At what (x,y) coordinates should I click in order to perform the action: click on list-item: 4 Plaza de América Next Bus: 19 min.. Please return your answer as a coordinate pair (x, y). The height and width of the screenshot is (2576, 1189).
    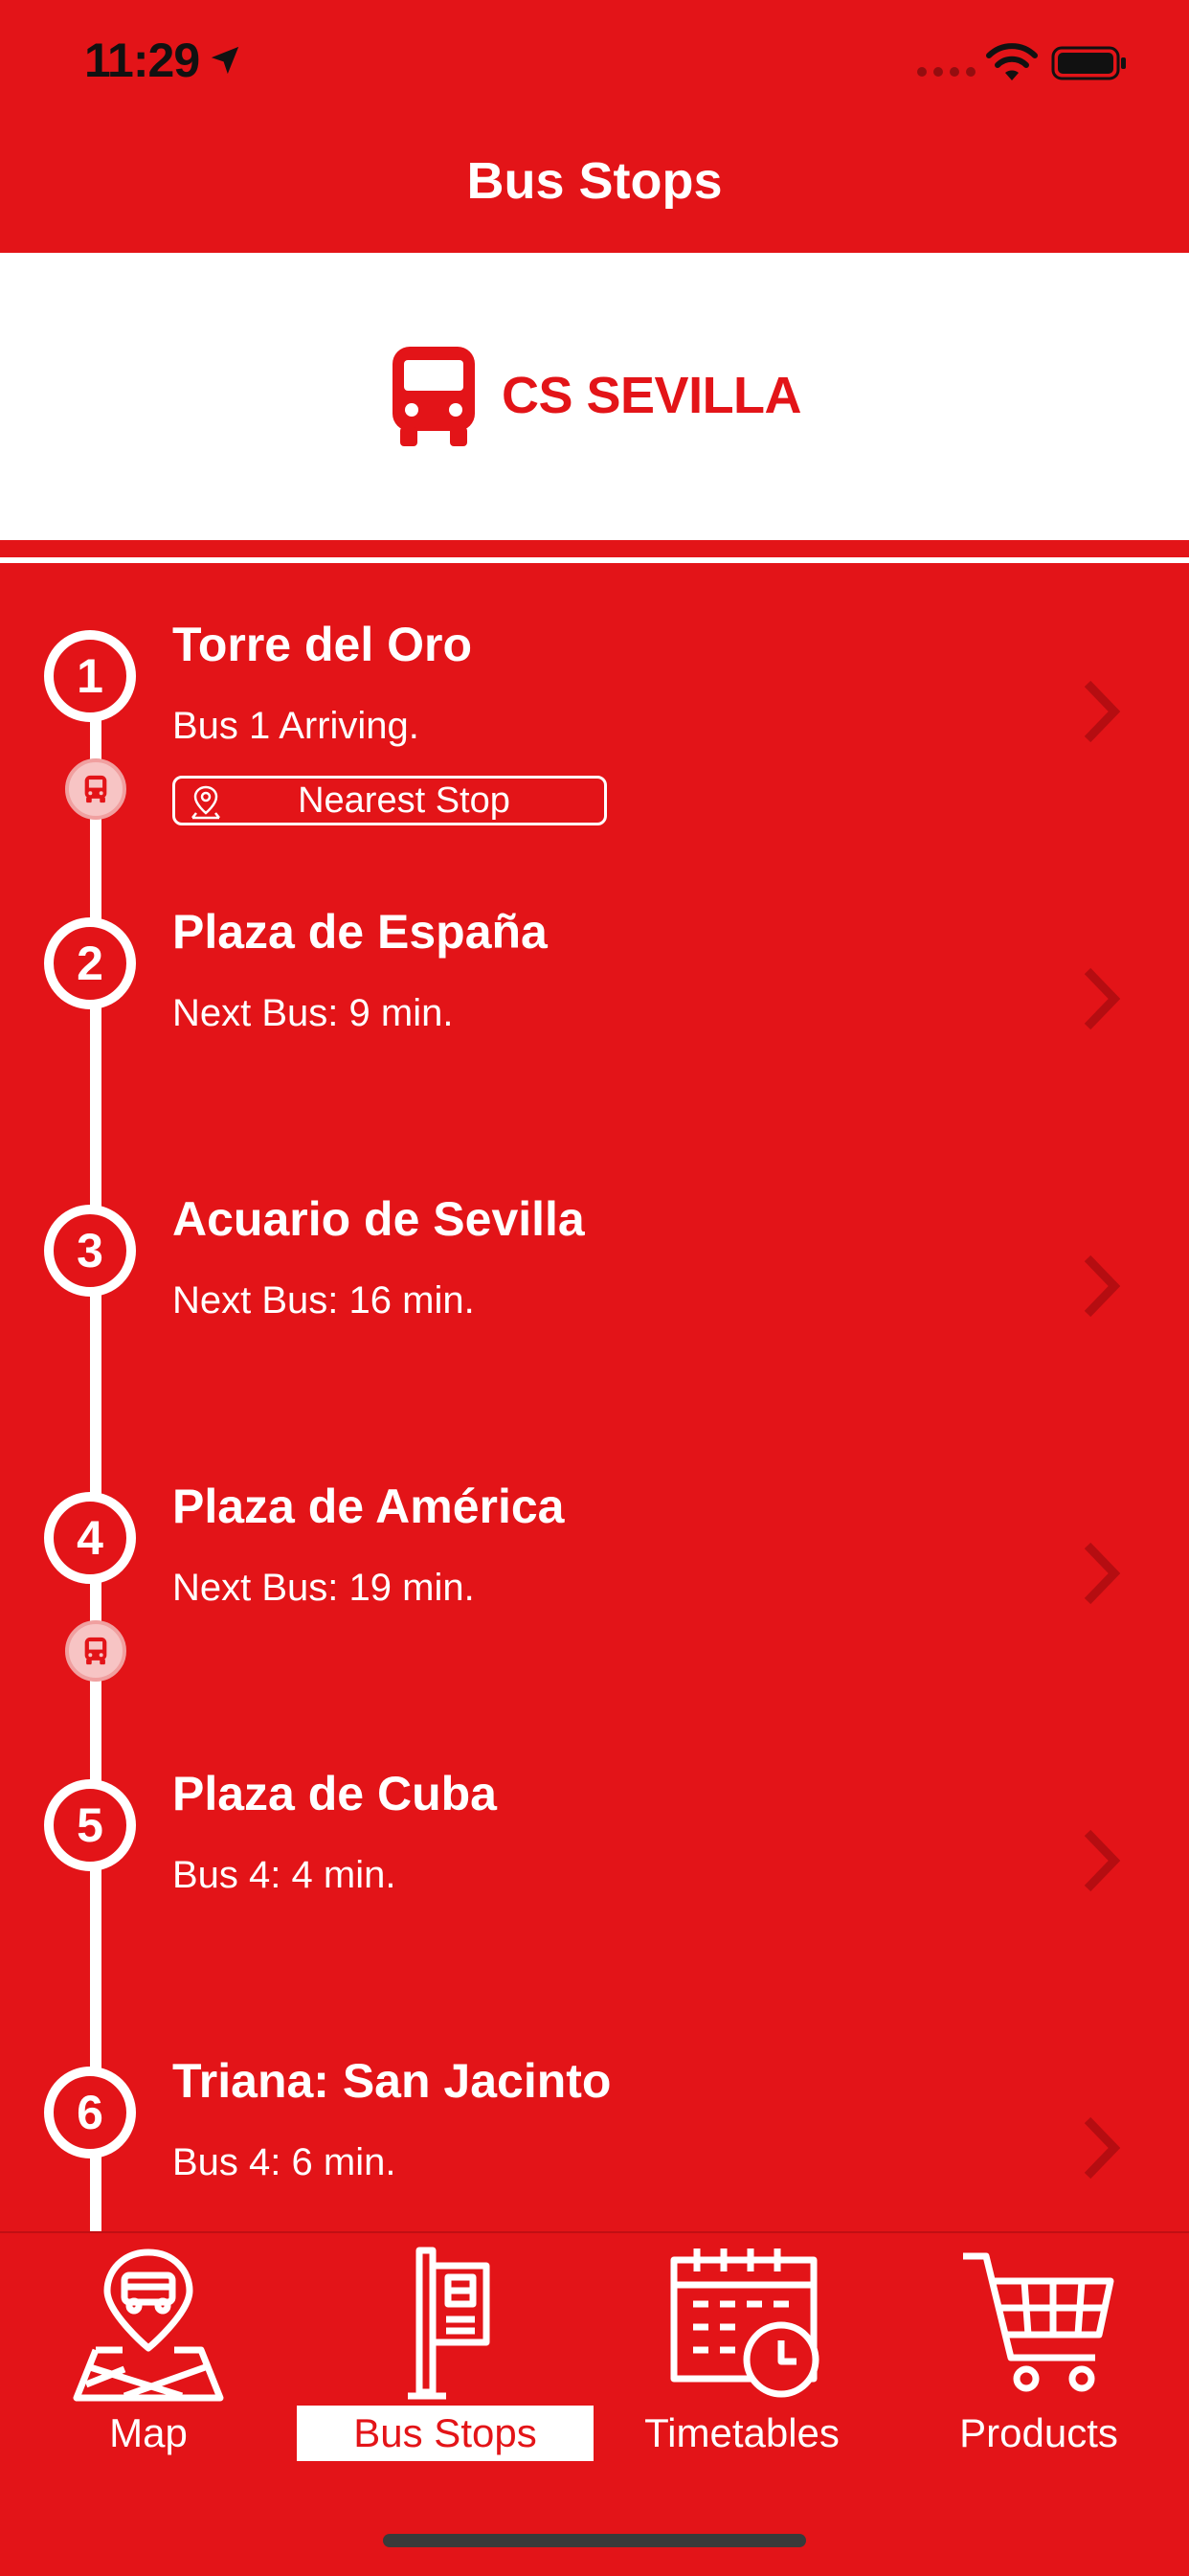
    Looking at the image, I should click on (594, 1580).